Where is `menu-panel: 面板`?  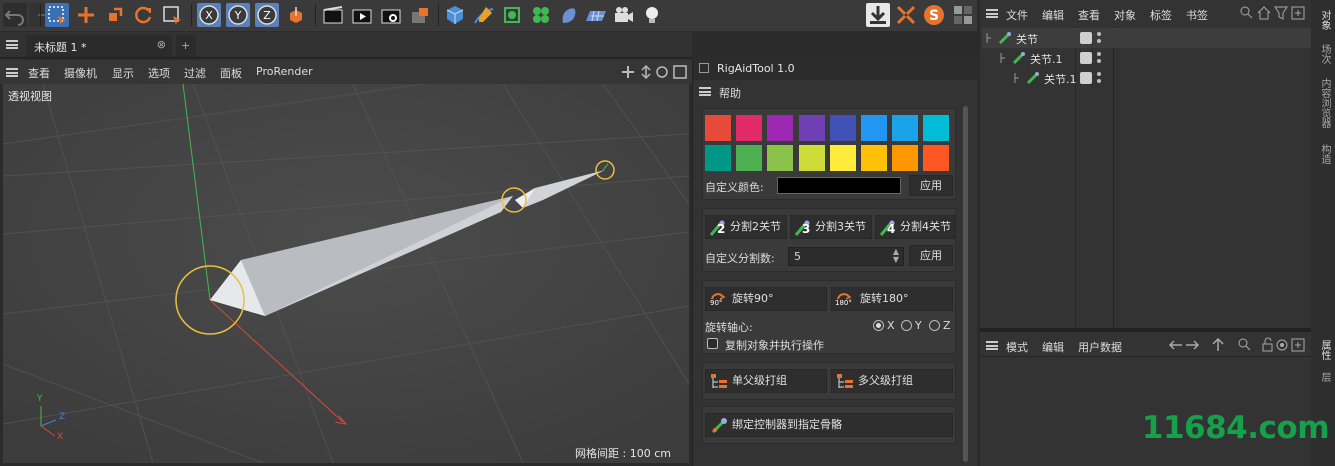 menu-panel: 面板 is located at coordinates (231, 73).